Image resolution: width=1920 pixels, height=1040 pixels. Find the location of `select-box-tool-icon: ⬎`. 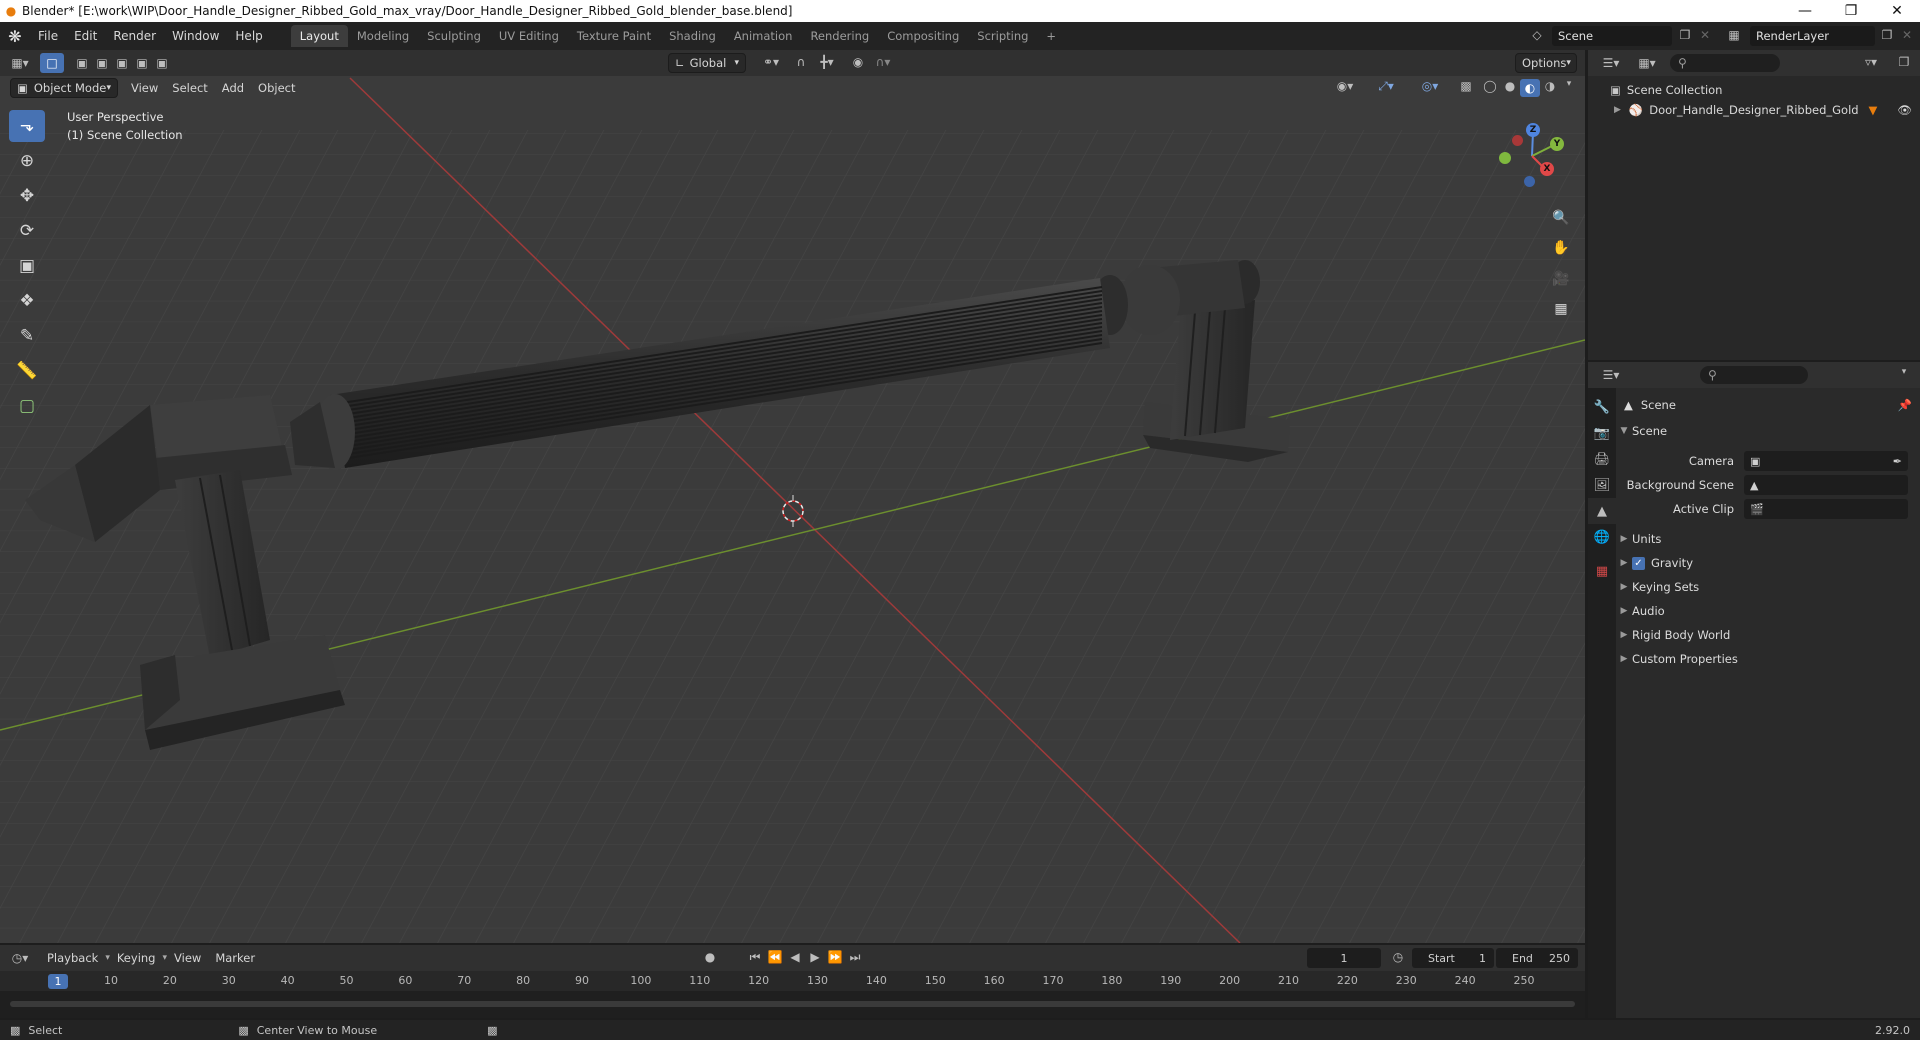

select-box-tool-icon: ⬎ is located at coordinates (27, 126).